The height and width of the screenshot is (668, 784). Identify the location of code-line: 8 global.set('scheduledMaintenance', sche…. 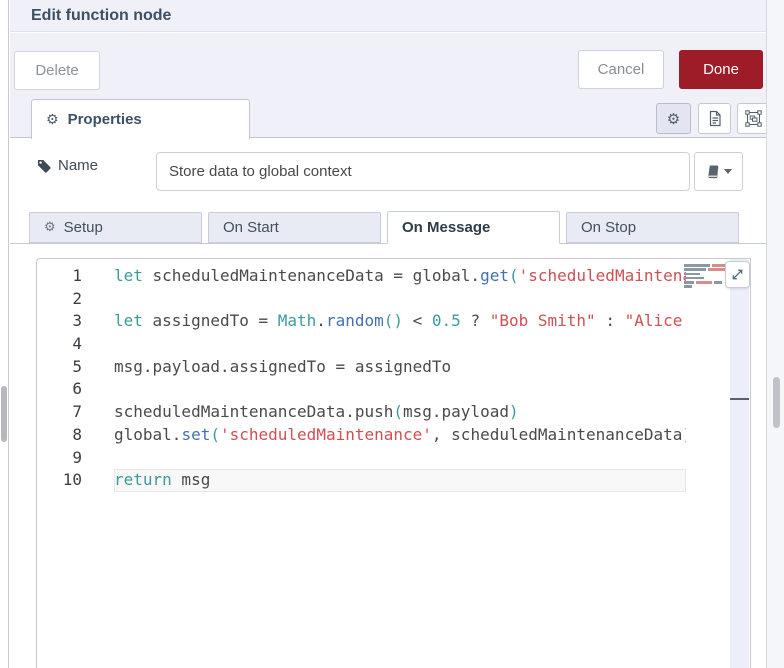
(361, 435).